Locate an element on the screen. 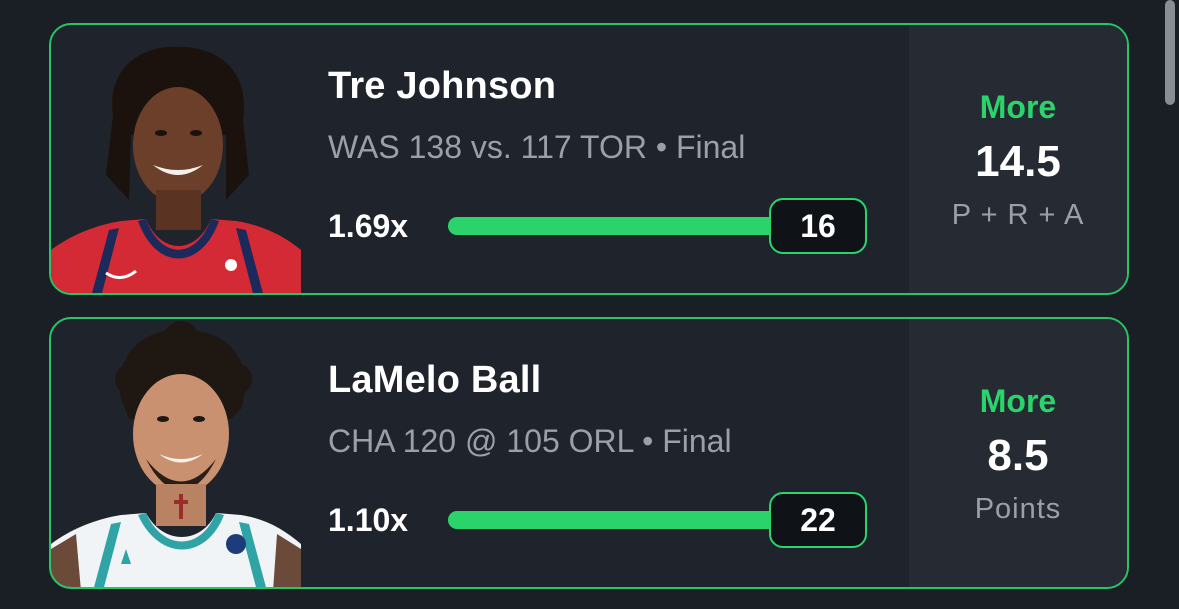  scrollbar is located at coordinates (1170, 52).